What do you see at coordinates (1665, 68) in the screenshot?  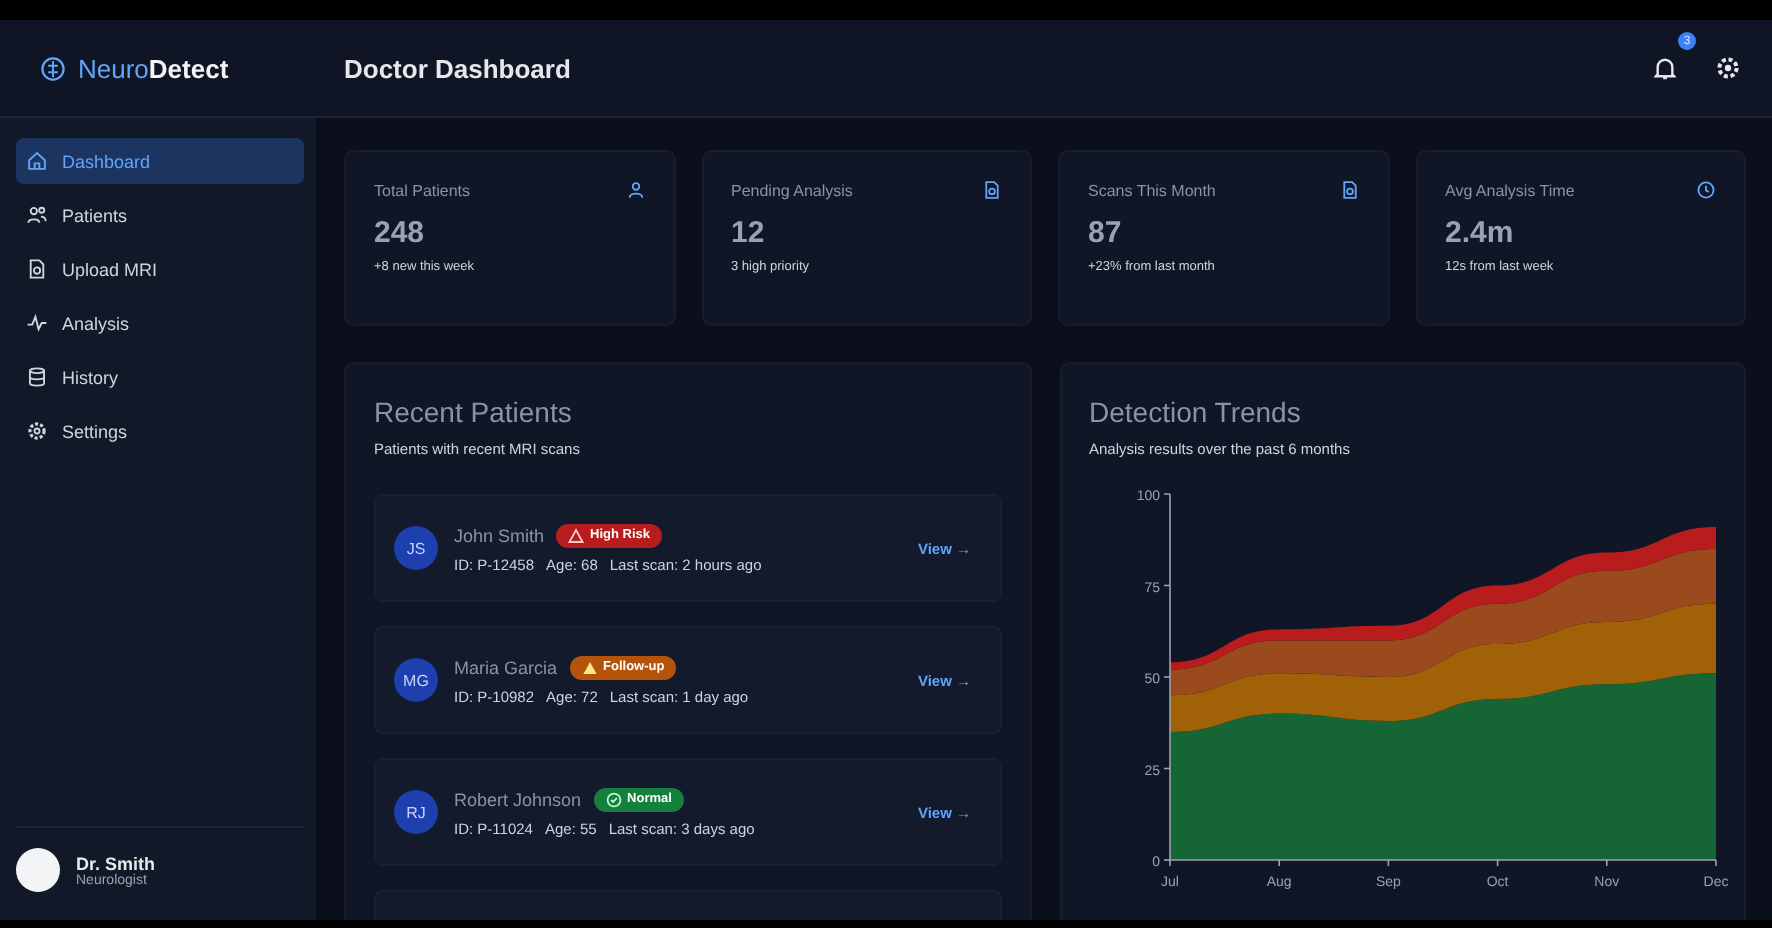 I see `bell-icon` at bounding box center [1665, 68].